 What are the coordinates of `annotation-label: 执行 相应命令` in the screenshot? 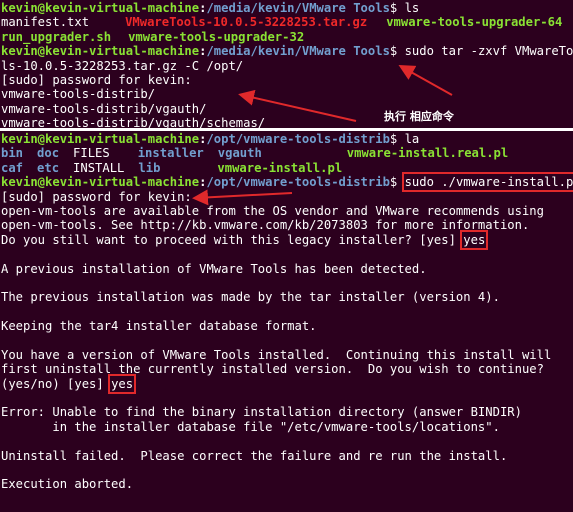 It's located at (419, 116).